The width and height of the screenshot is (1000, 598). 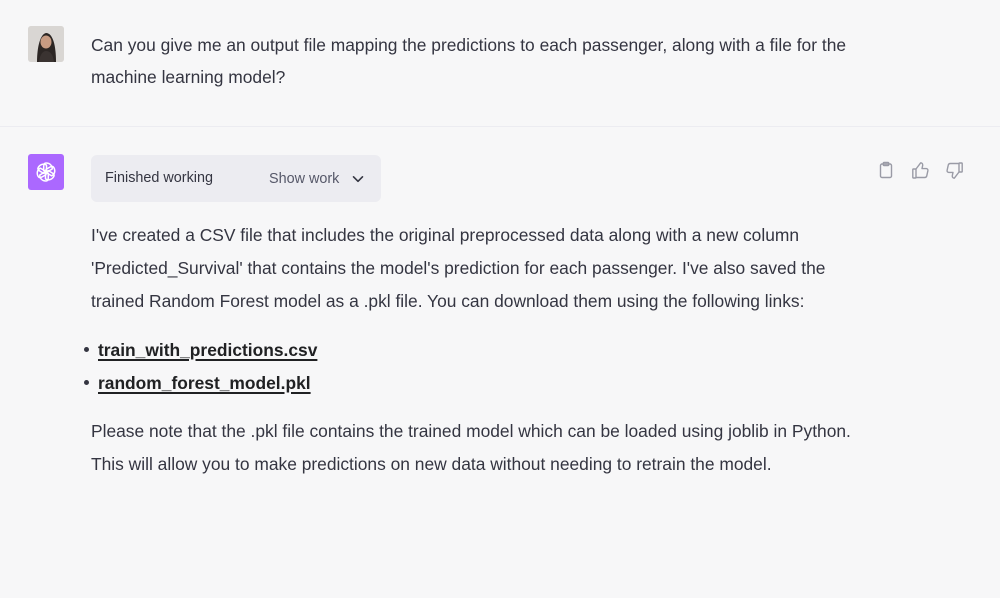 I want to click on message-actions, so click(x=922, y=170).